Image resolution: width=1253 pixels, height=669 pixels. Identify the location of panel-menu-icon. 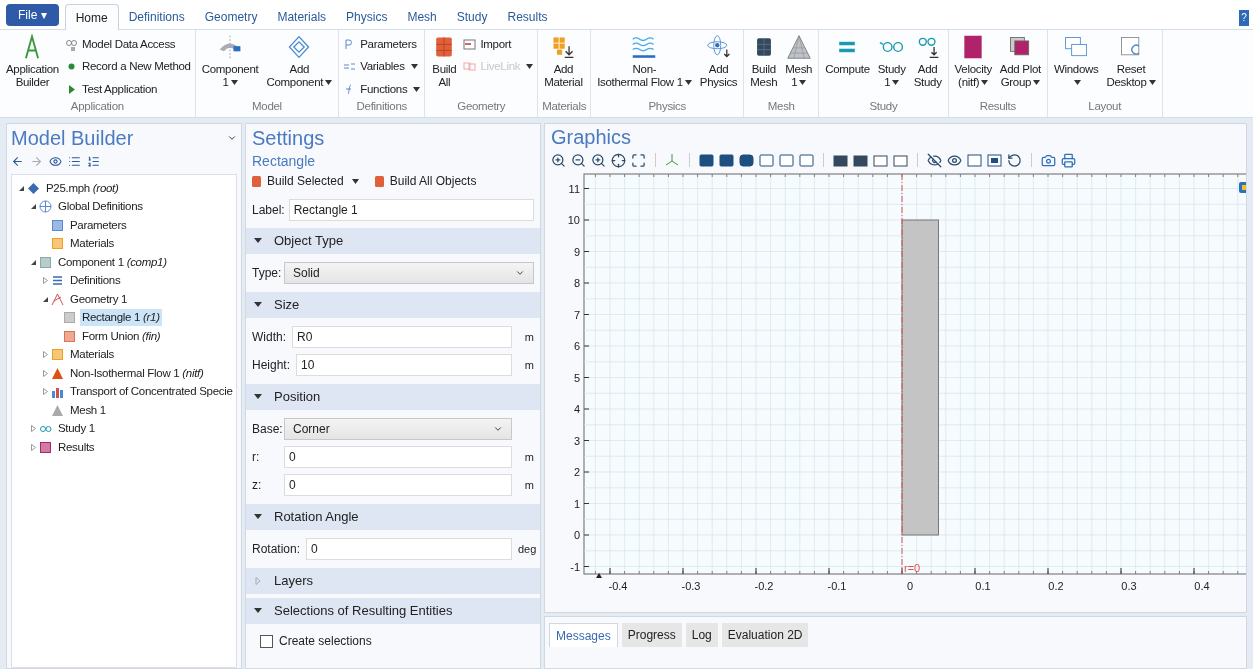
(232, 138).